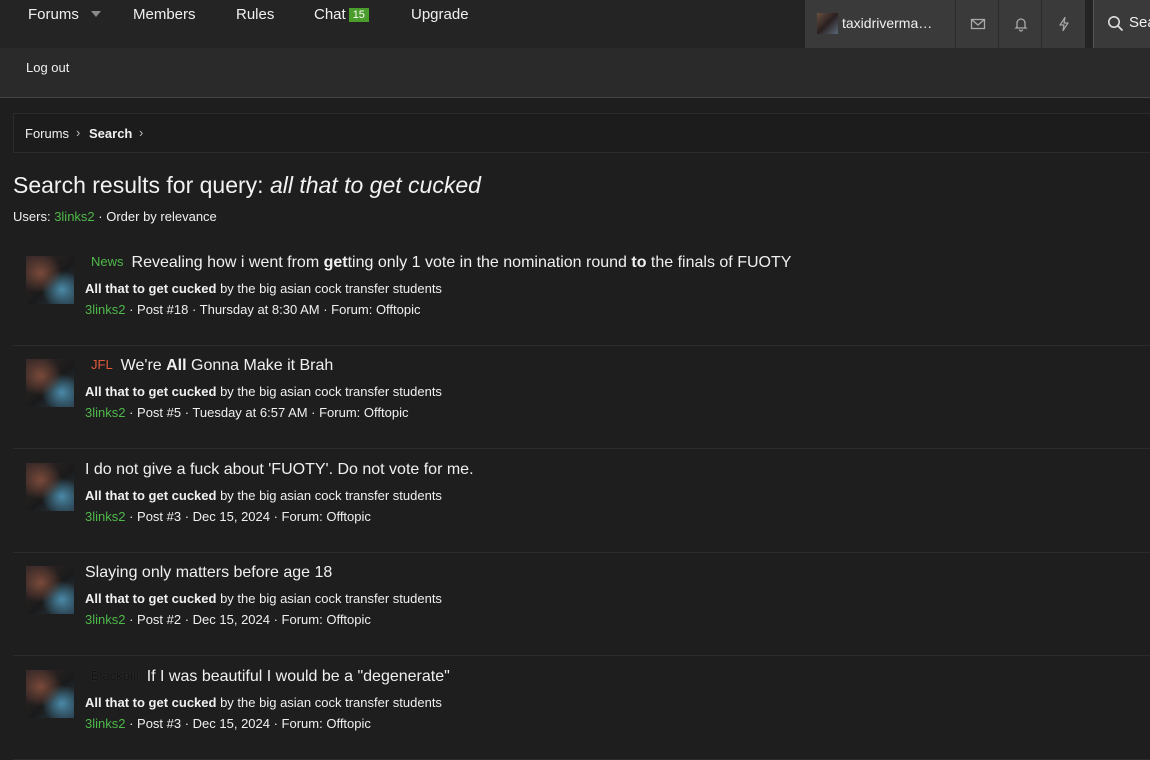 The image size is (1150, 760). I want to click on search-meta: Users: 3links2 · Order by relevance, so click(115, 216).